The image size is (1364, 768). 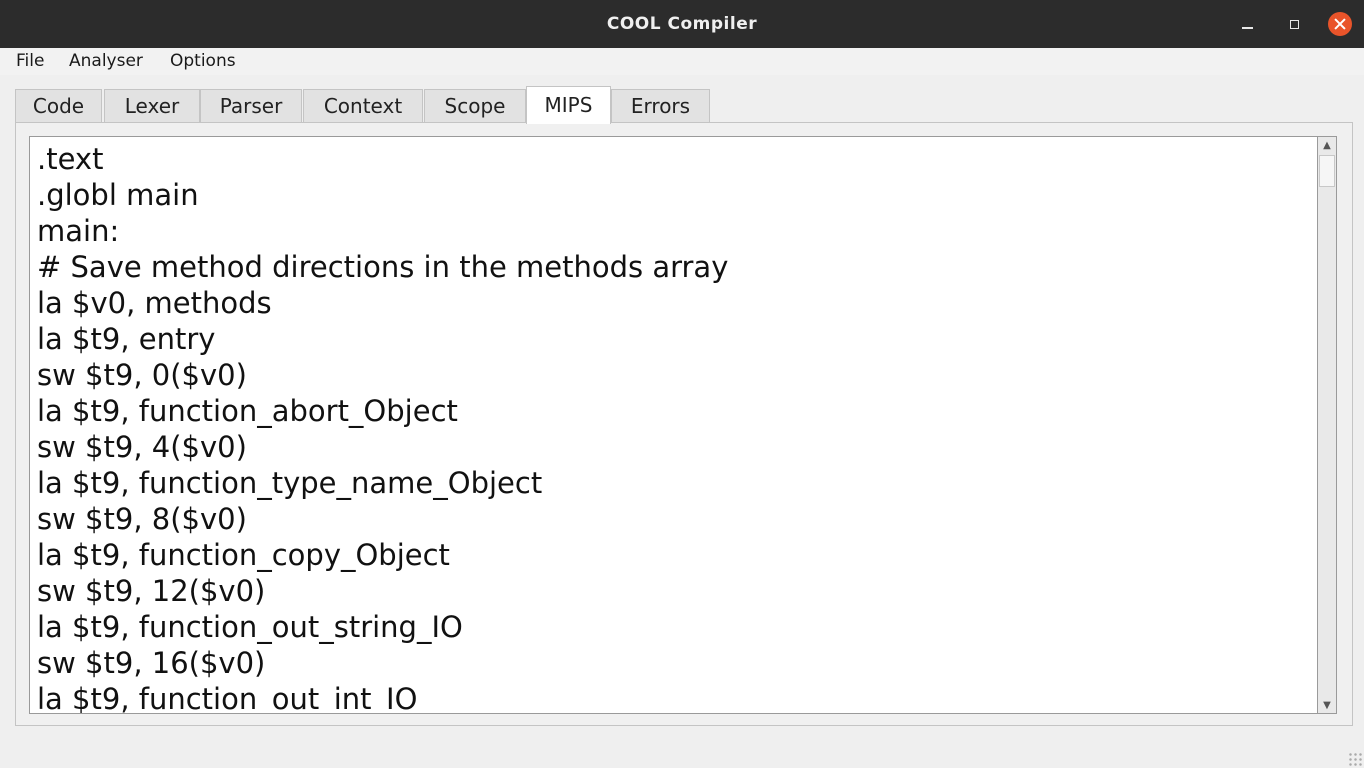 What do you see at coordinates (1355, 759) in the screenshot?
I see `resize-grip-icon` at bounding box center [1355, 759].